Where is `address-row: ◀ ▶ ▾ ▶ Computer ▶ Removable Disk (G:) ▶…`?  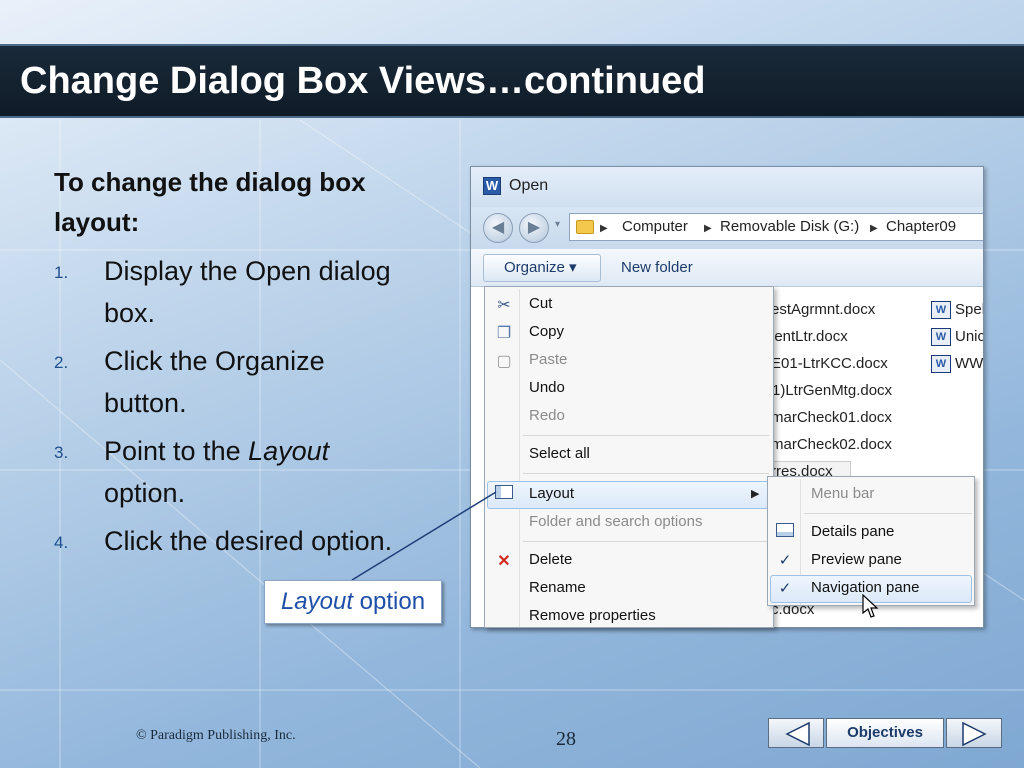 address-row: ◀ ▶ ▾ ▶ Computer ▶ Removable Disk (G:) ▶… is located at coordinates (727, 228).